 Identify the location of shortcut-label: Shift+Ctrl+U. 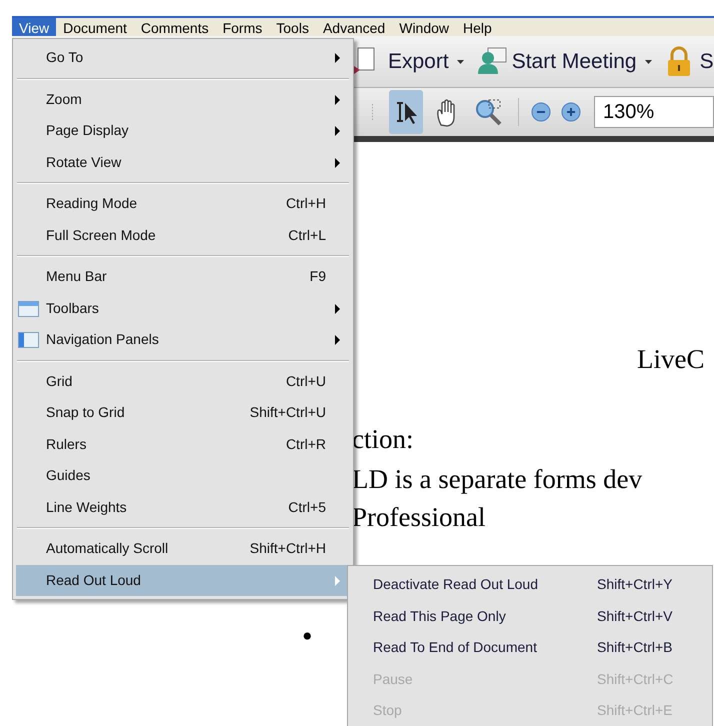
(288, 412).